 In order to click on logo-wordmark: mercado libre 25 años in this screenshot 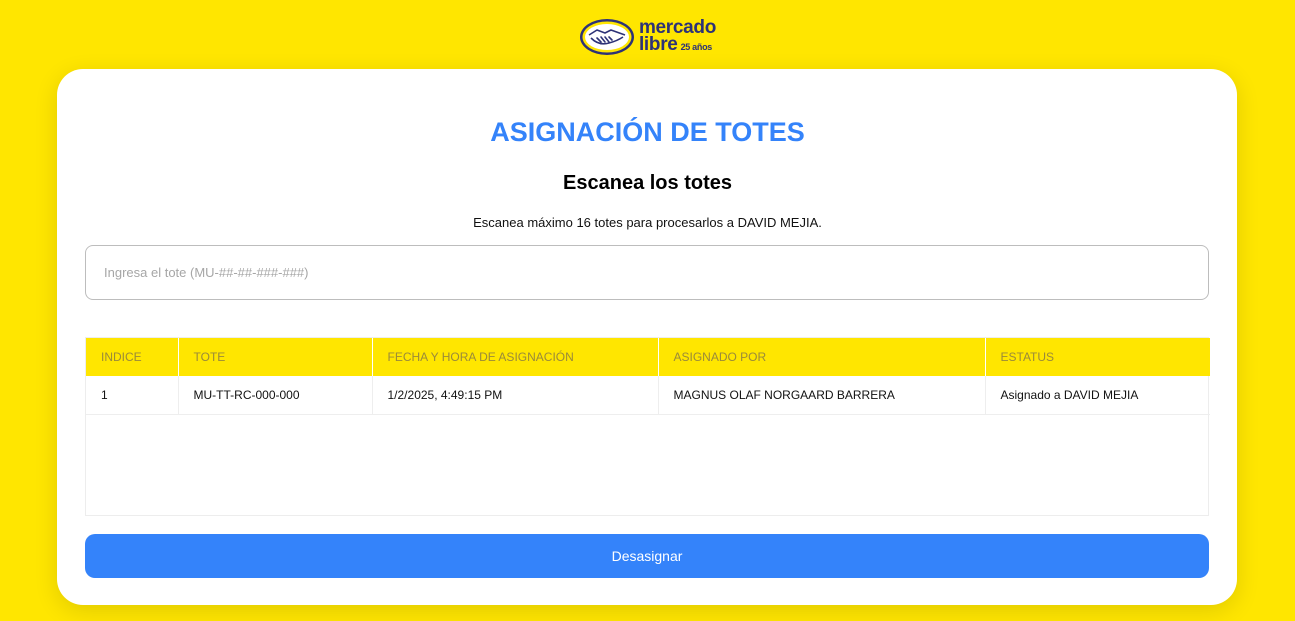, I will do `click(677, 36)`.